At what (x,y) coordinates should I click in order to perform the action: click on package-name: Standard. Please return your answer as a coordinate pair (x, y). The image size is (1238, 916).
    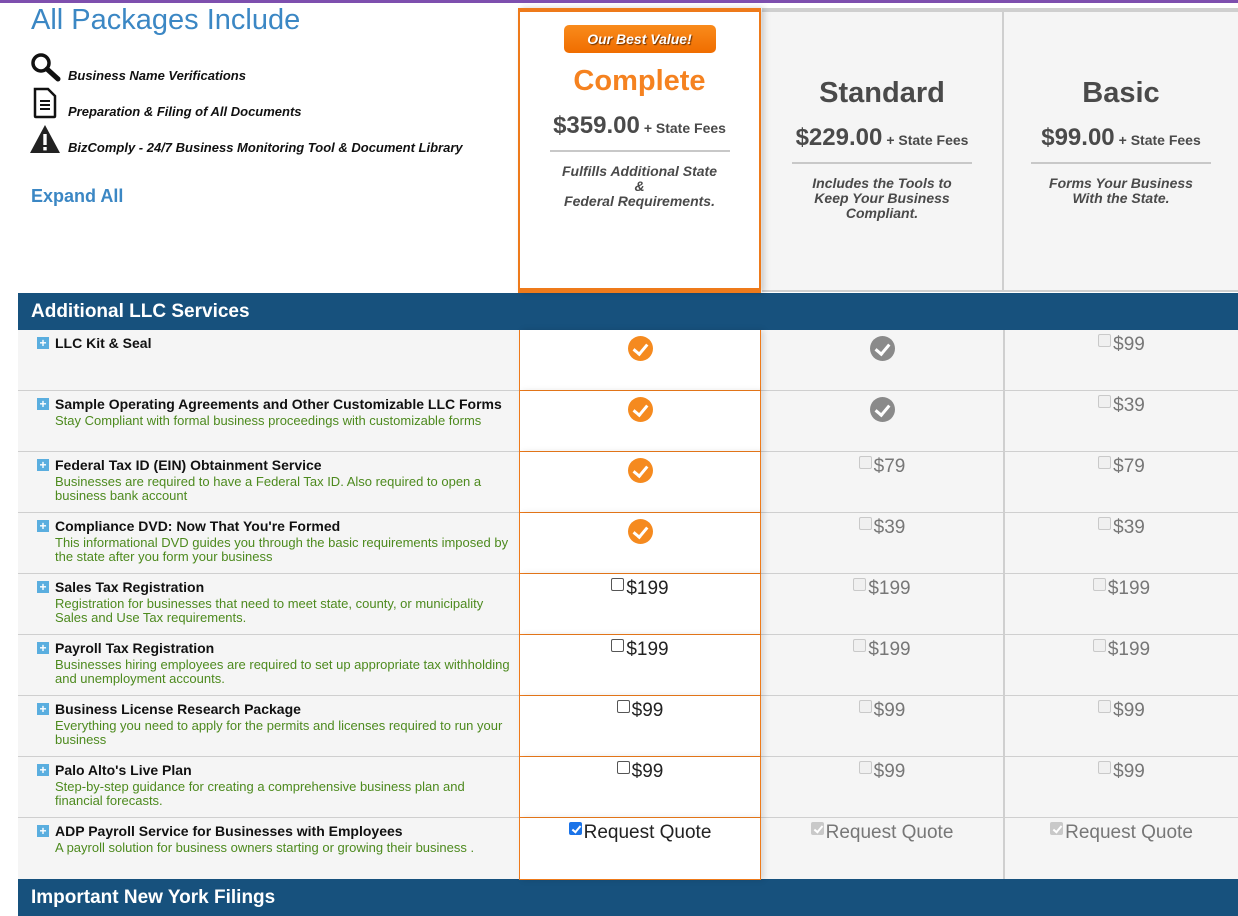
    Looking at the image, I should click on (882, 93).